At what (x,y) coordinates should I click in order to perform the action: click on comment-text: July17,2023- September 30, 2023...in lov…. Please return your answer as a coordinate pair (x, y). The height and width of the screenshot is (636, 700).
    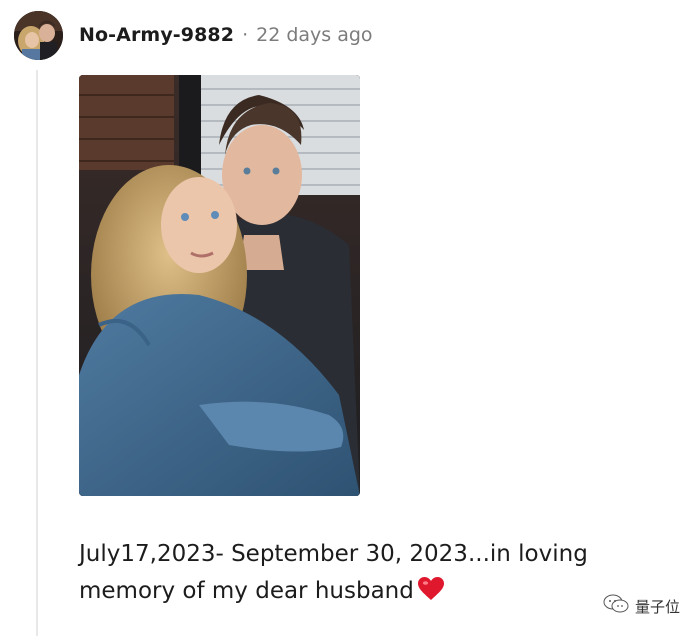
    Looking at the image, I should click on (333, 572).